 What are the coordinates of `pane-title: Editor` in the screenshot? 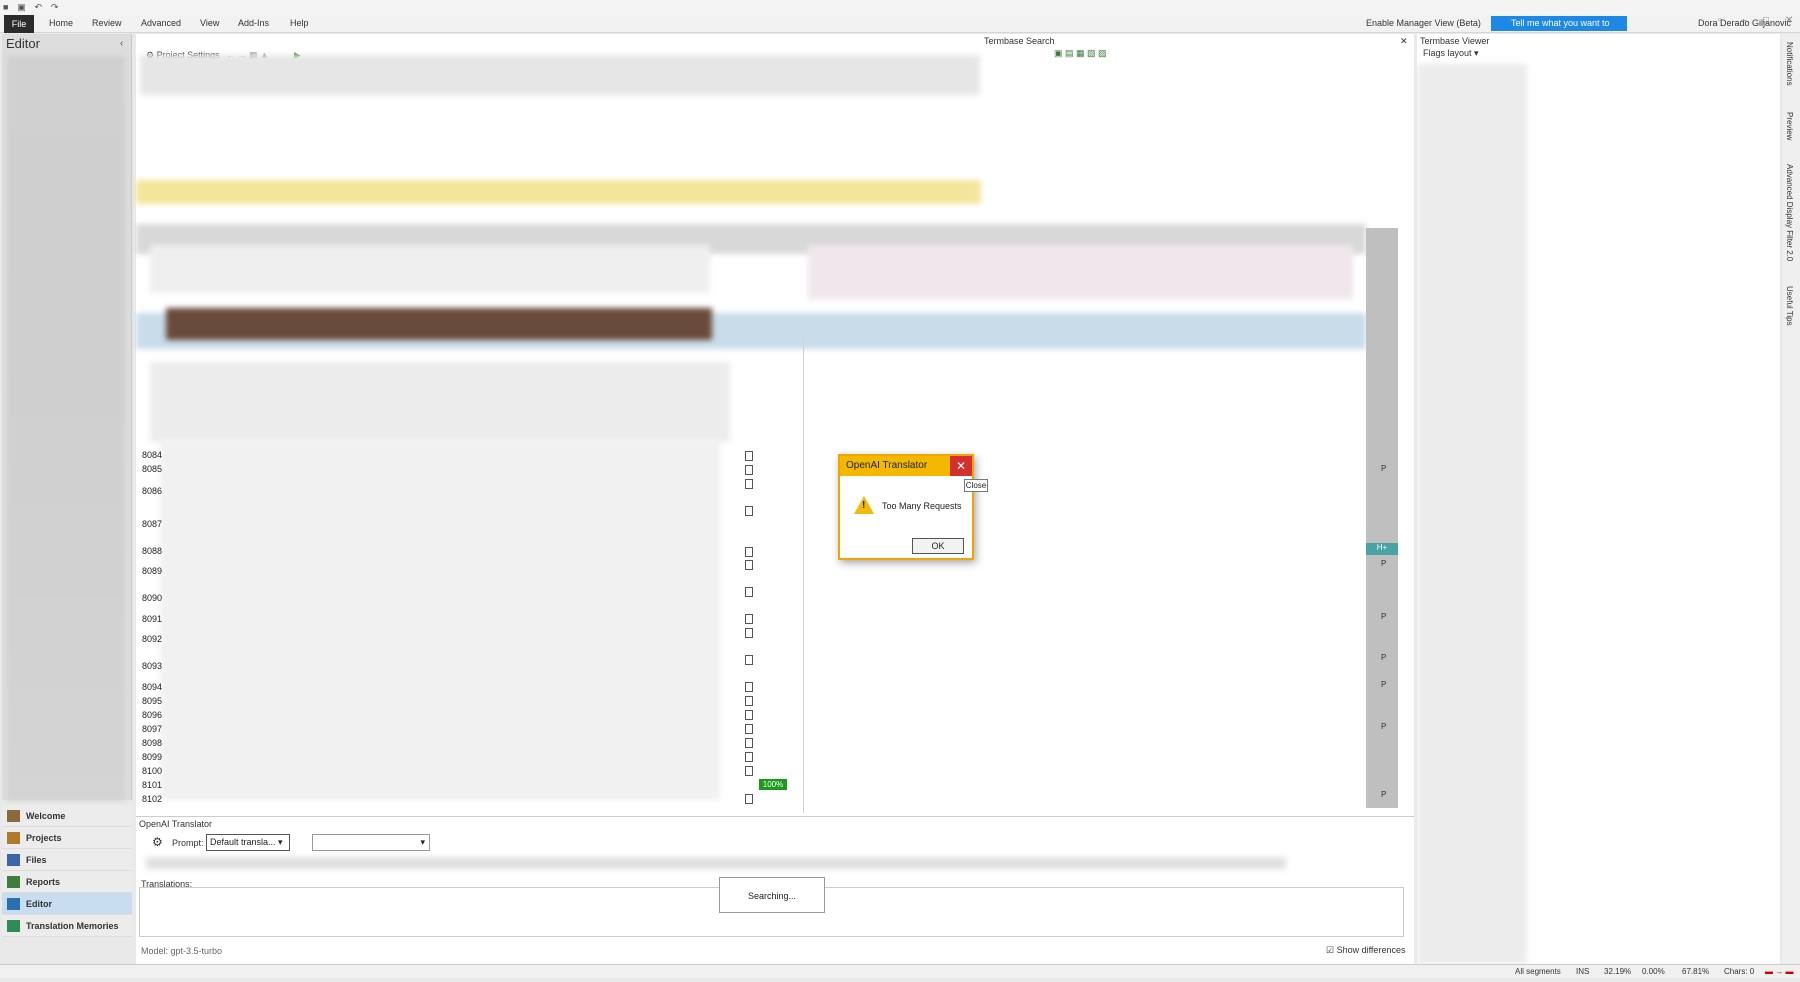 It's located at (23, 43).